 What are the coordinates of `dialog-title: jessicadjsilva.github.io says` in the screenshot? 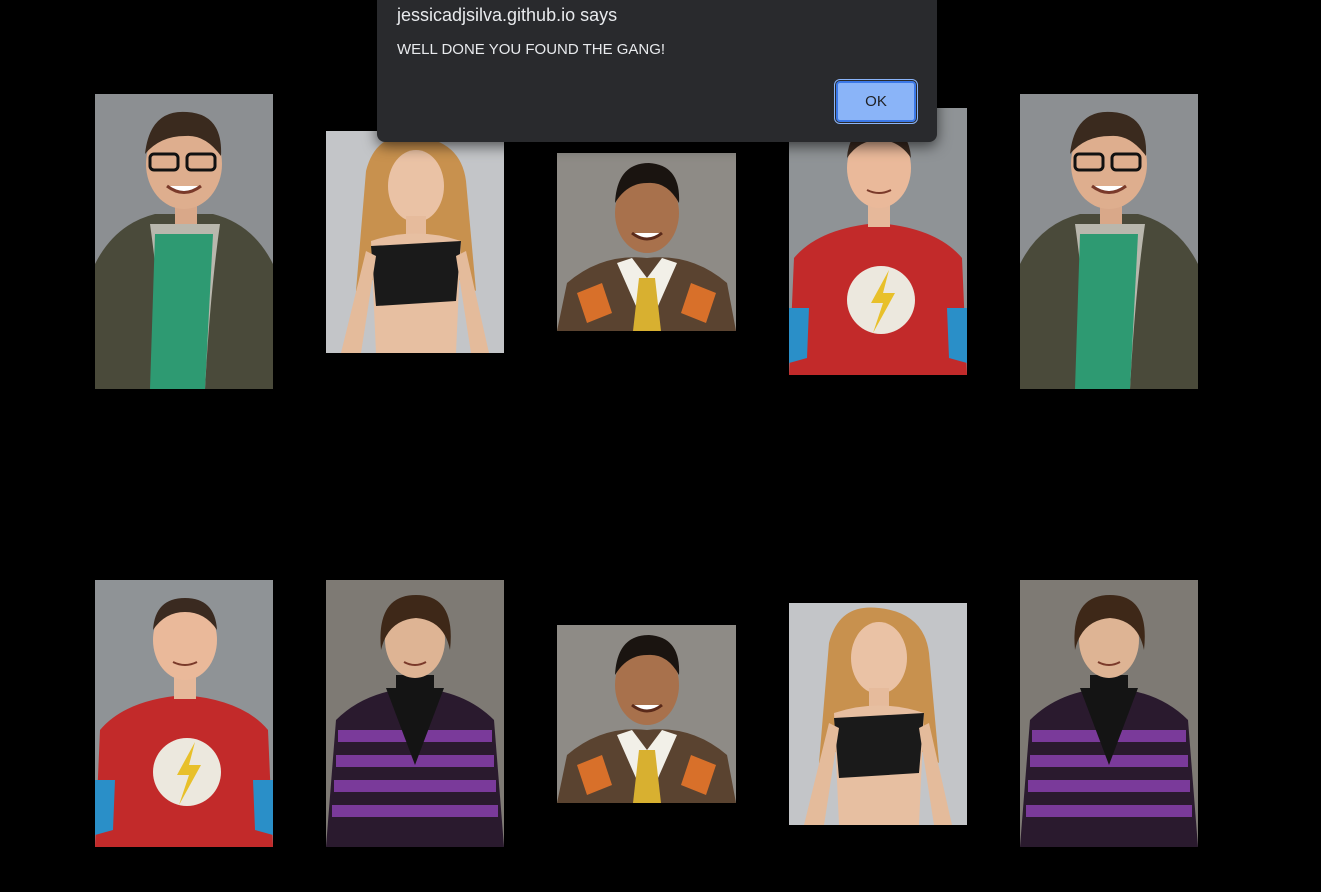 It's located at (507, 15).